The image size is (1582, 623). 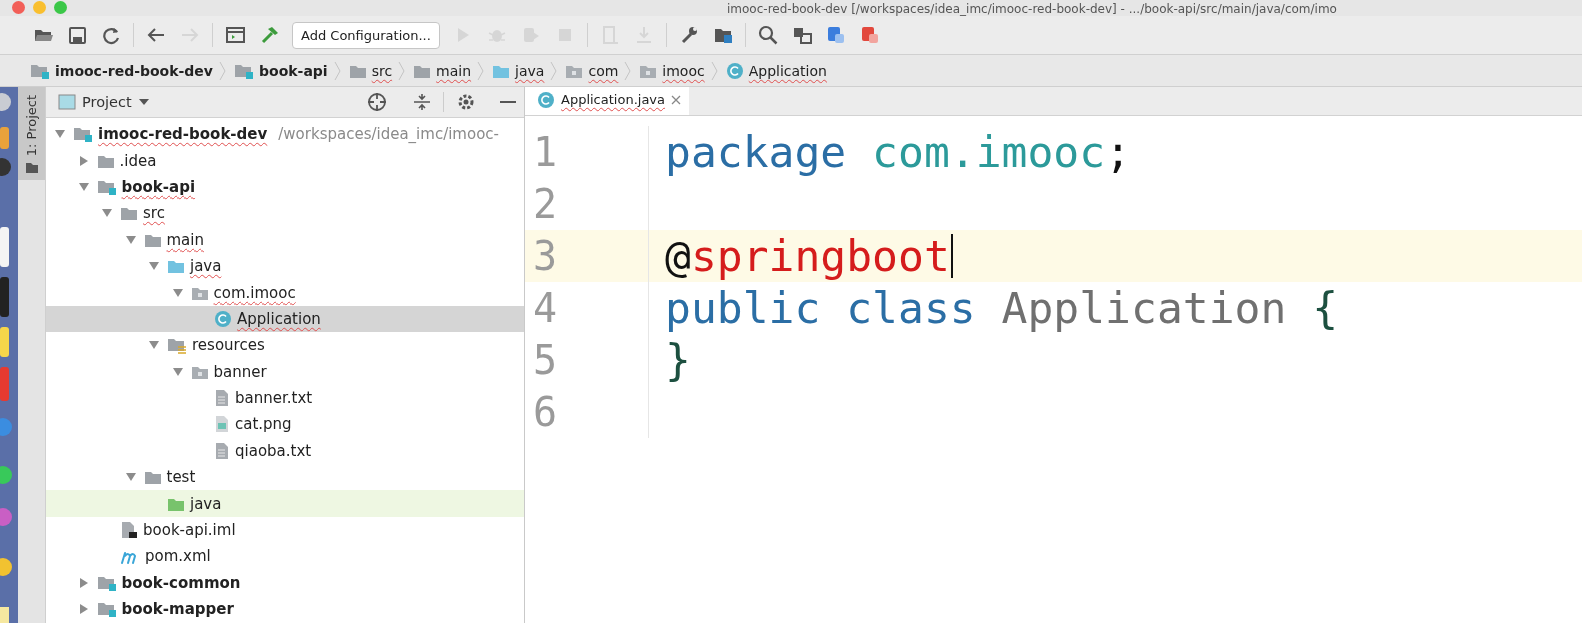 I want to click on window-title: imooc-red-book-dev [/workspaces/idea_imc/imooc-red-book-dev] - .../book-api/src/main/java/com/imo, so click(x=1032, y=9).